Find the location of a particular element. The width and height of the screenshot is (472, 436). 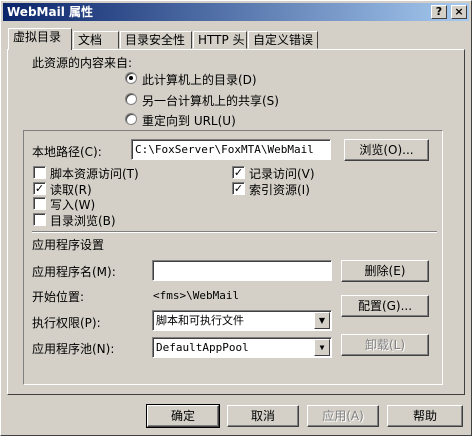

checkbox-log-visits-label: 记录访问(V) is located at coordinates (282, 173).